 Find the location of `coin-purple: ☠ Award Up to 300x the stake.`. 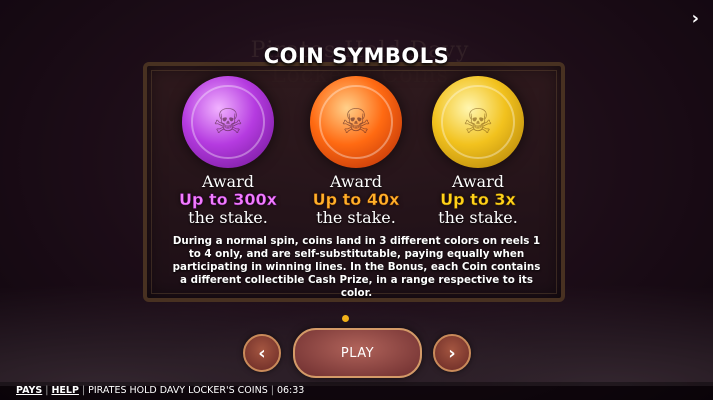

coin-purple: ☠ Award Up to 300x the stake. is located at coordinates (228, 151).